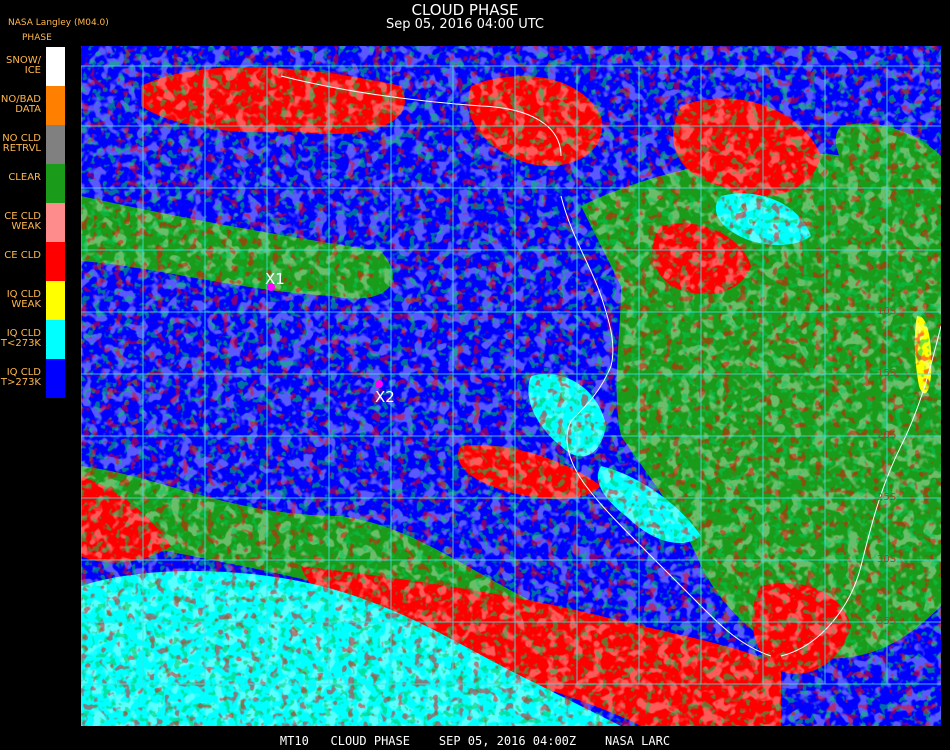 Image resolution: width=950 pixels, height=750 pixels. Describe the element at coordinates (22, 255) in the screenshot. I see `legend-label: CE CLD` at that location.